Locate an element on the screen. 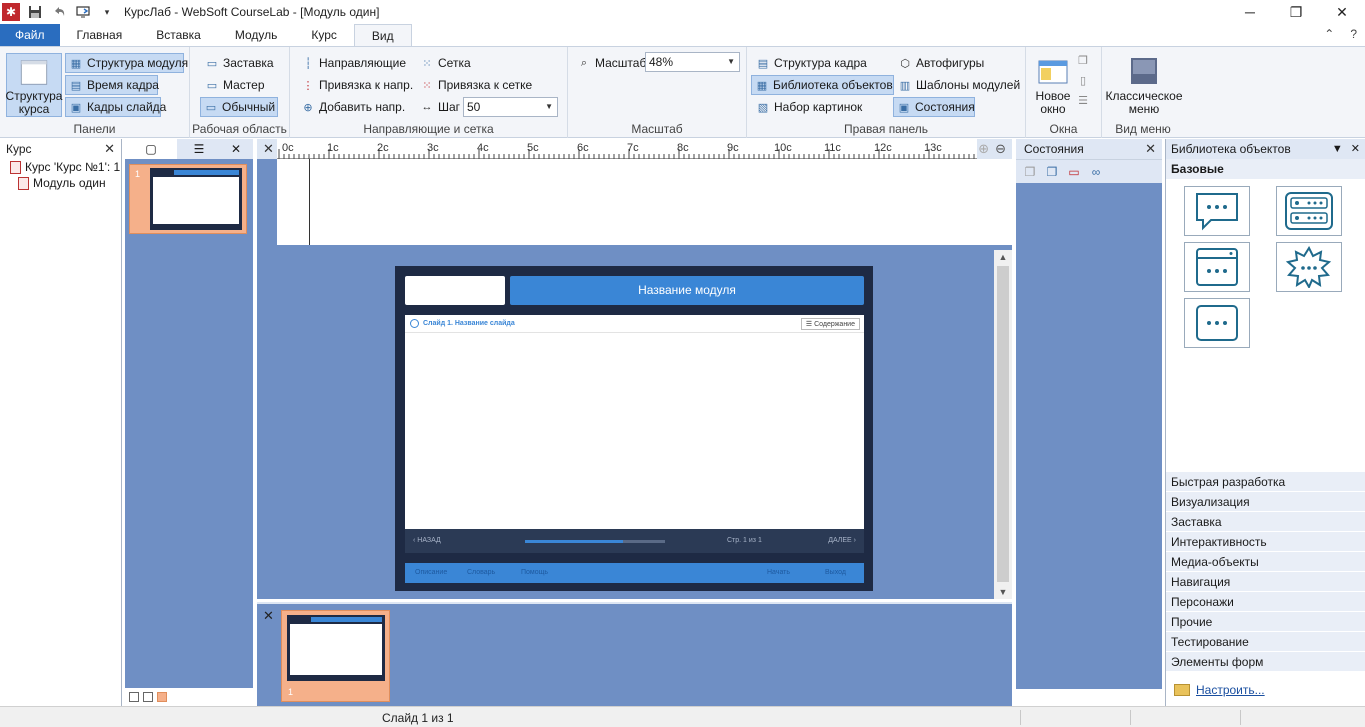  copy-state-icon: ❐ is located at coordinates (1030, 172).